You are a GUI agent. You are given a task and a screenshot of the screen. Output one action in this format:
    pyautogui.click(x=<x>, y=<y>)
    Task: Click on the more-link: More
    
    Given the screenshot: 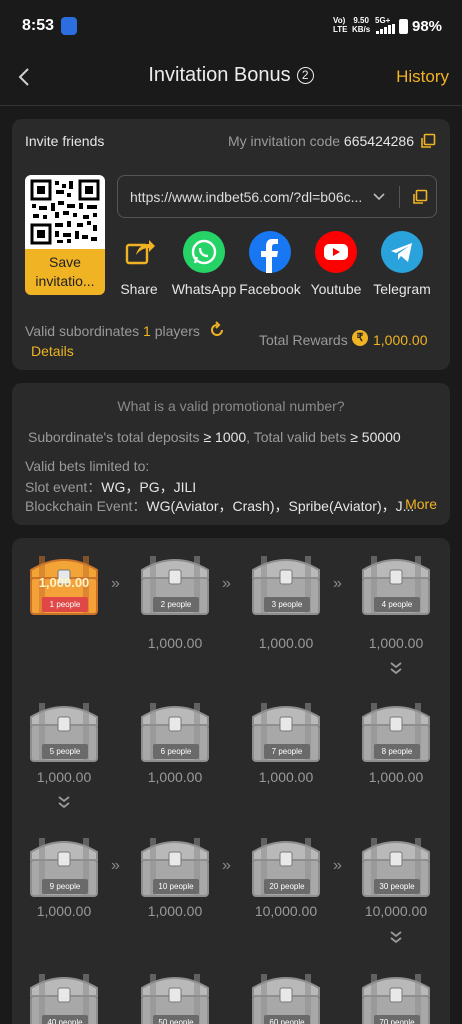 What is the action you would take?
    pyautogui.click(x=421, y=504)
    